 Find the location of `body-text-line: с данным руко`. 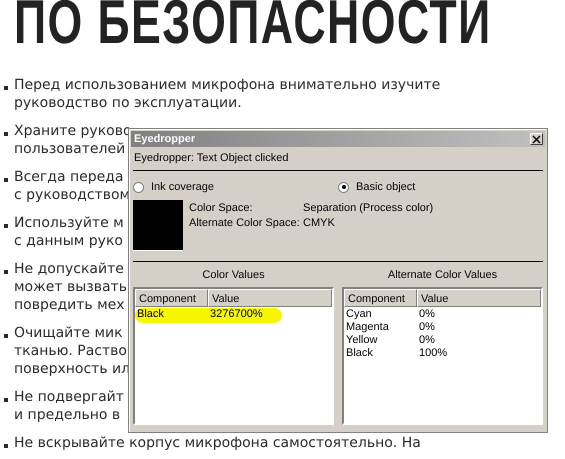

body-text-line: с данным руко is located at coordinates (69, 241).